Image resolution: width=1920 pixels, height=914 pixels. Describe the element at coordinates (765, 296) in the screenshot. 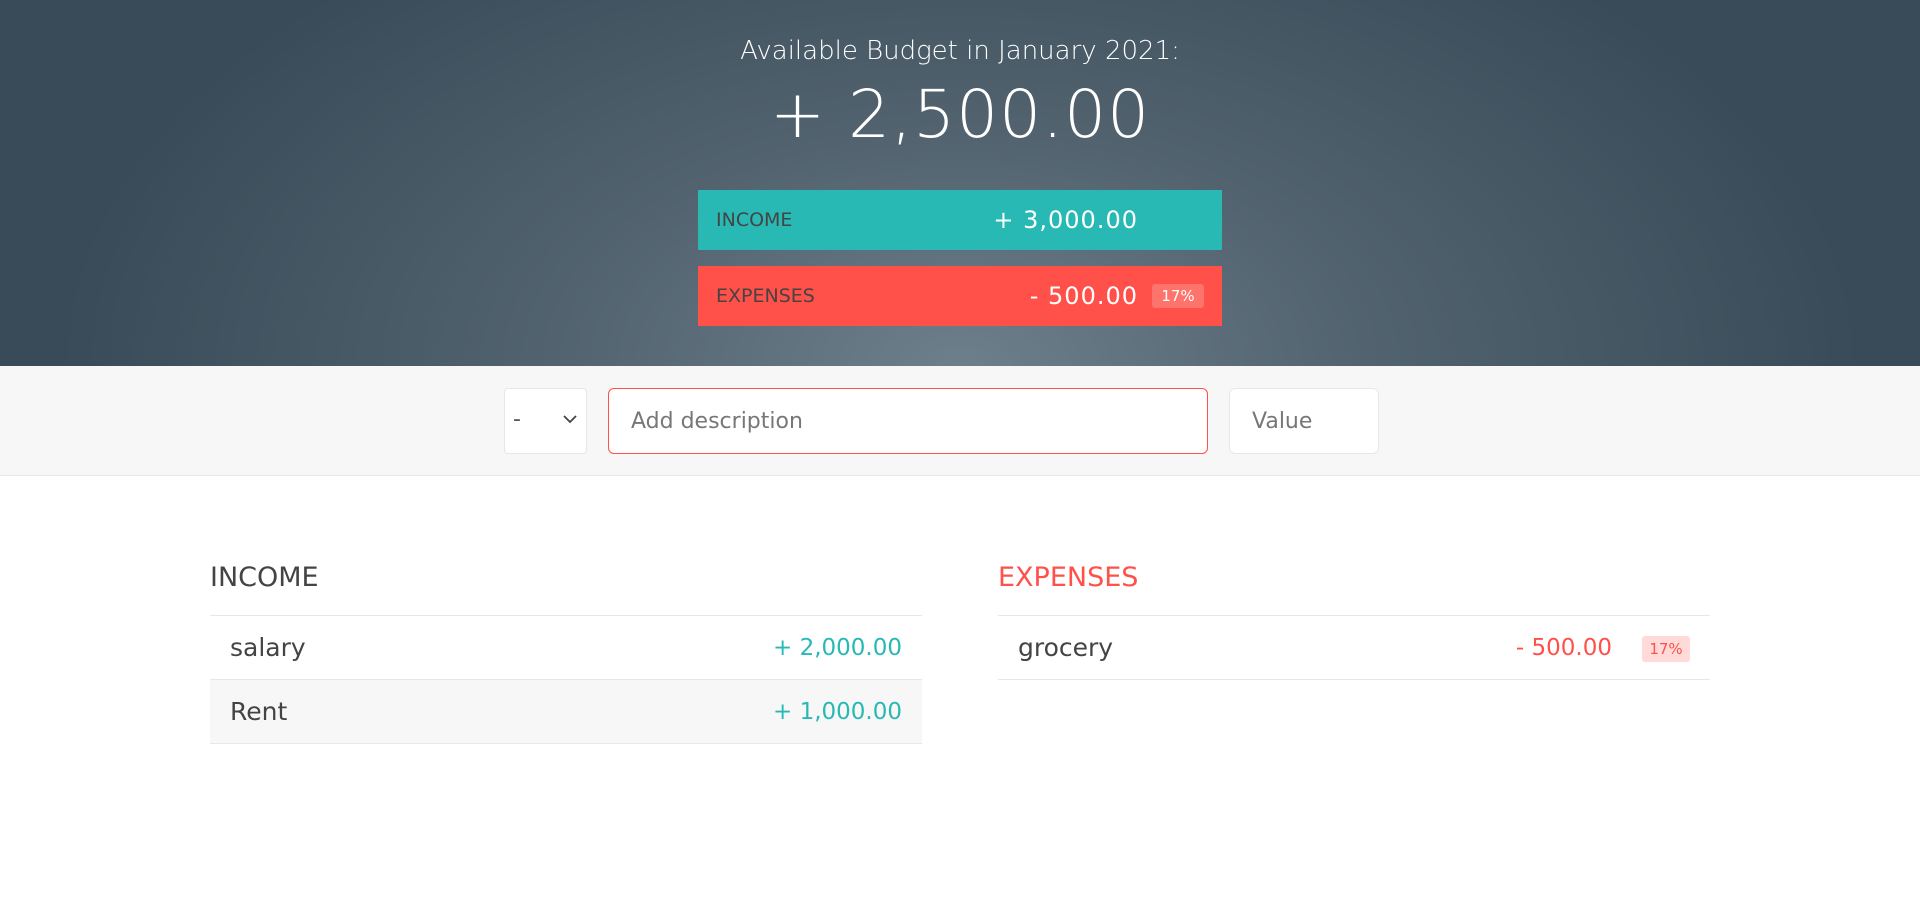

I see `expenses-summary-label: Expenses` at that location.